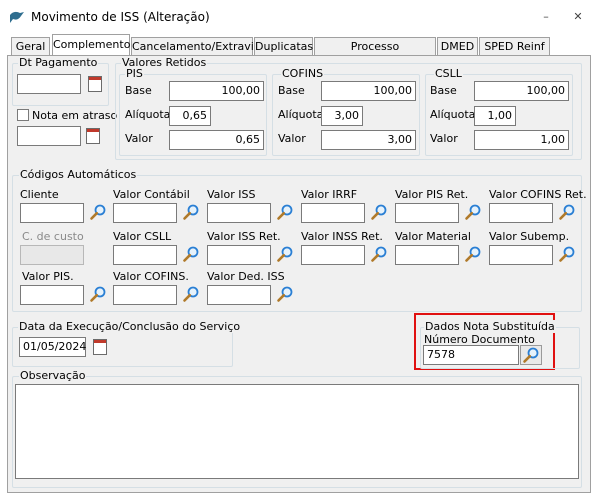 Image resolution: width=596 pixels, height=493 pixels. What do you see at coordinates (138, 90) in the screenshot?
I see `pis-base-label: Base` at bounding box center [138, 90].